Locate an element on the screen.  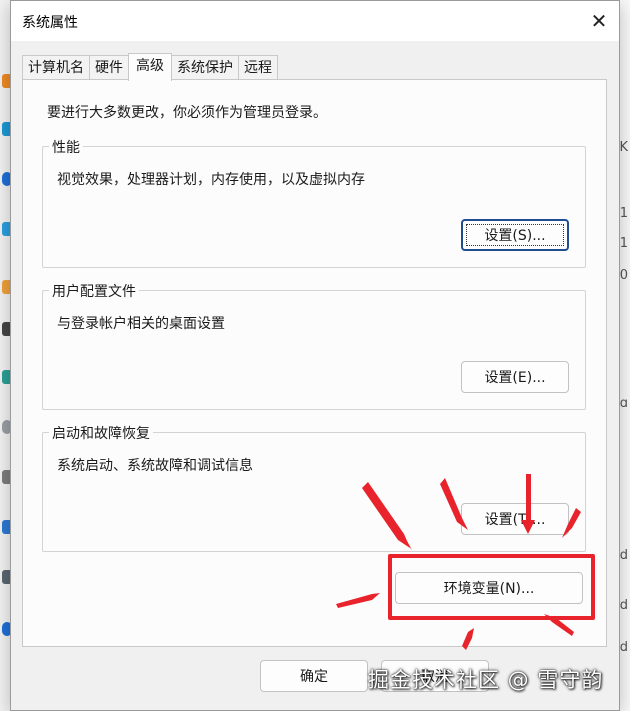
tab-advanced: 高级 is located at coordinates (150, 67).